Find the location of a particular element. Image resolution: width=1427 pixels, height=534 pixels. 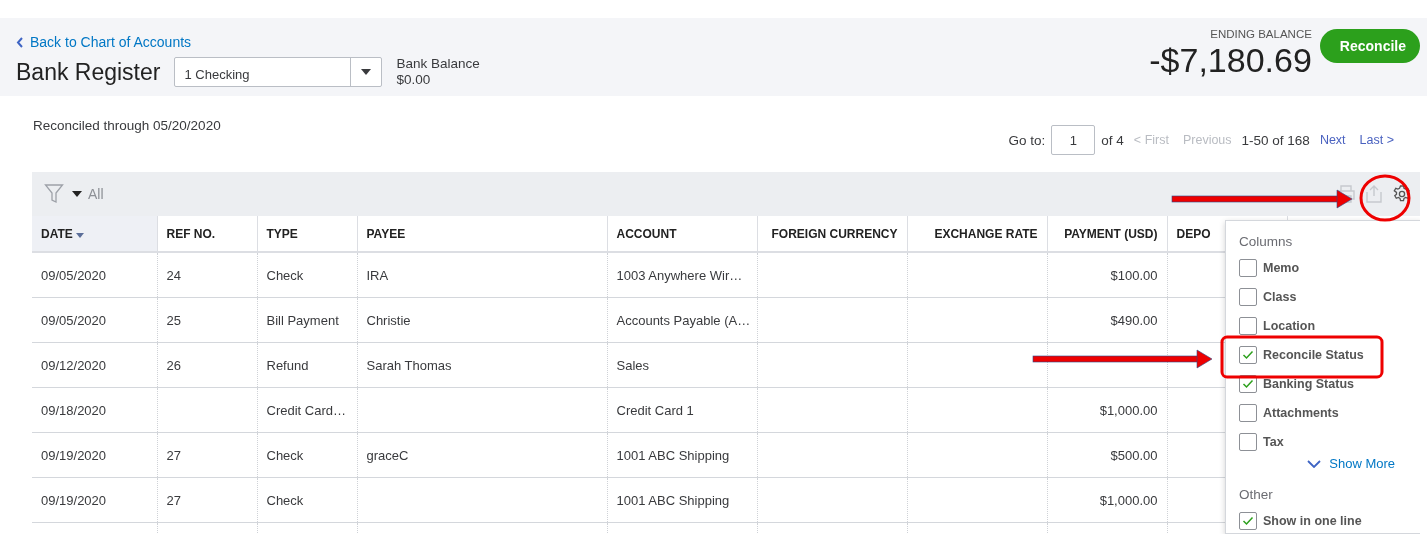

section-heading: Columns is located at coordinates (1266, 241).